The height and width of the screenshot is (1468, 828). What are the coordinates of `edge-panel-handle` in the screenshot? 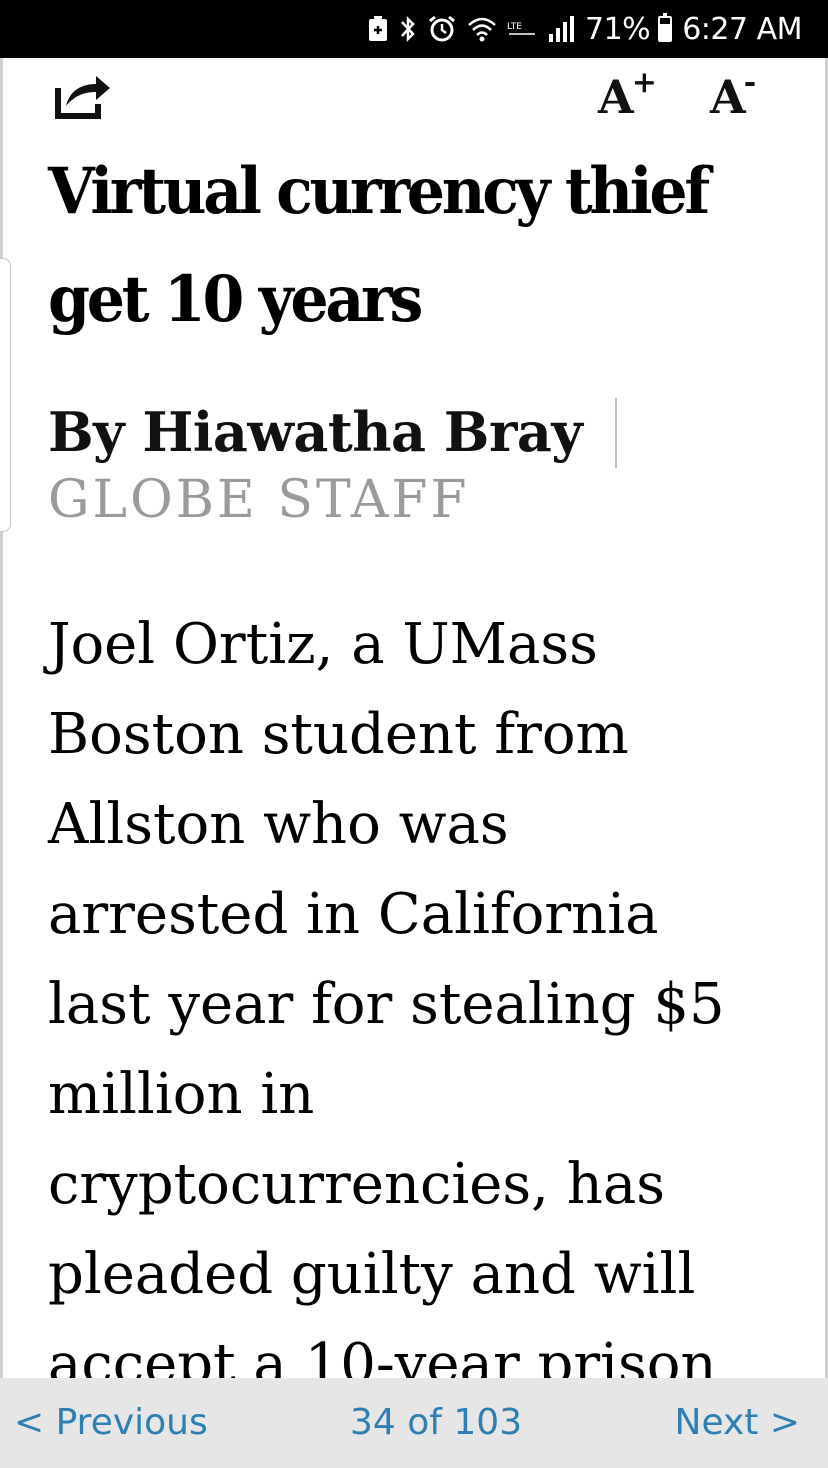 It's located at (5, 395).